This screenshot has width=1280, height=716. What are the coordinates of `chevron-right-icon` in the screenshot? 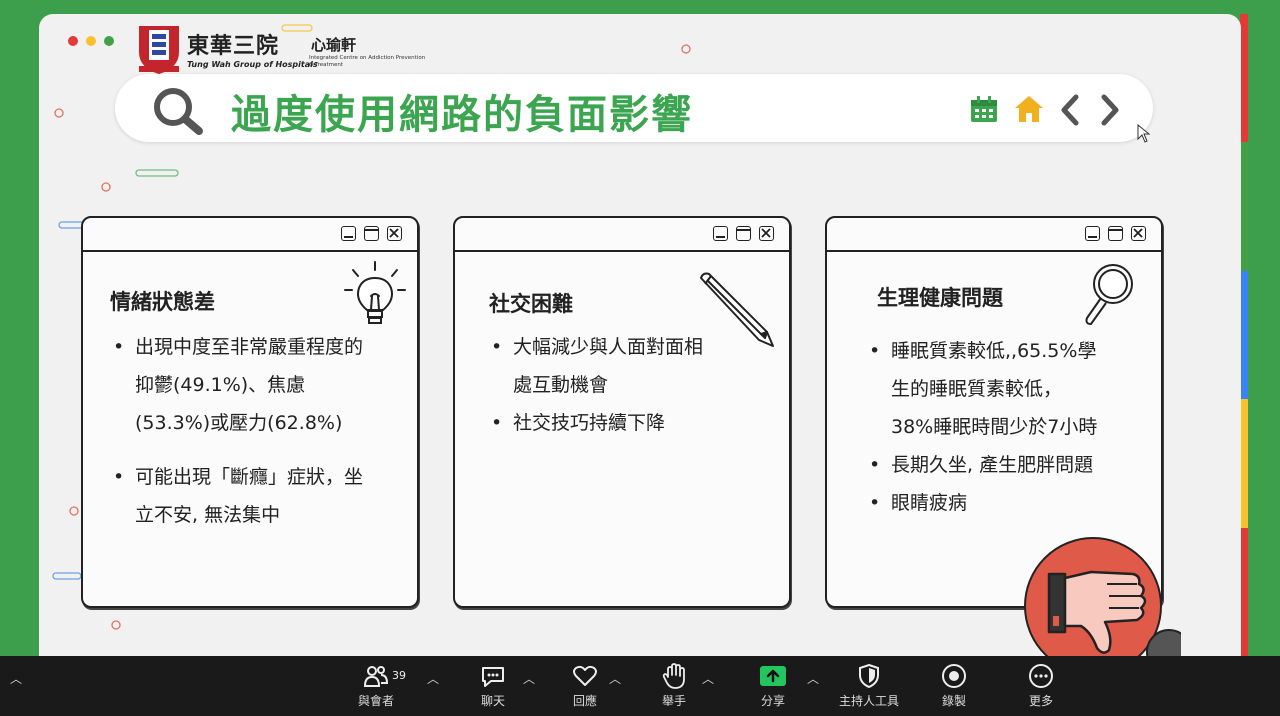 It's located at (1110, 110).